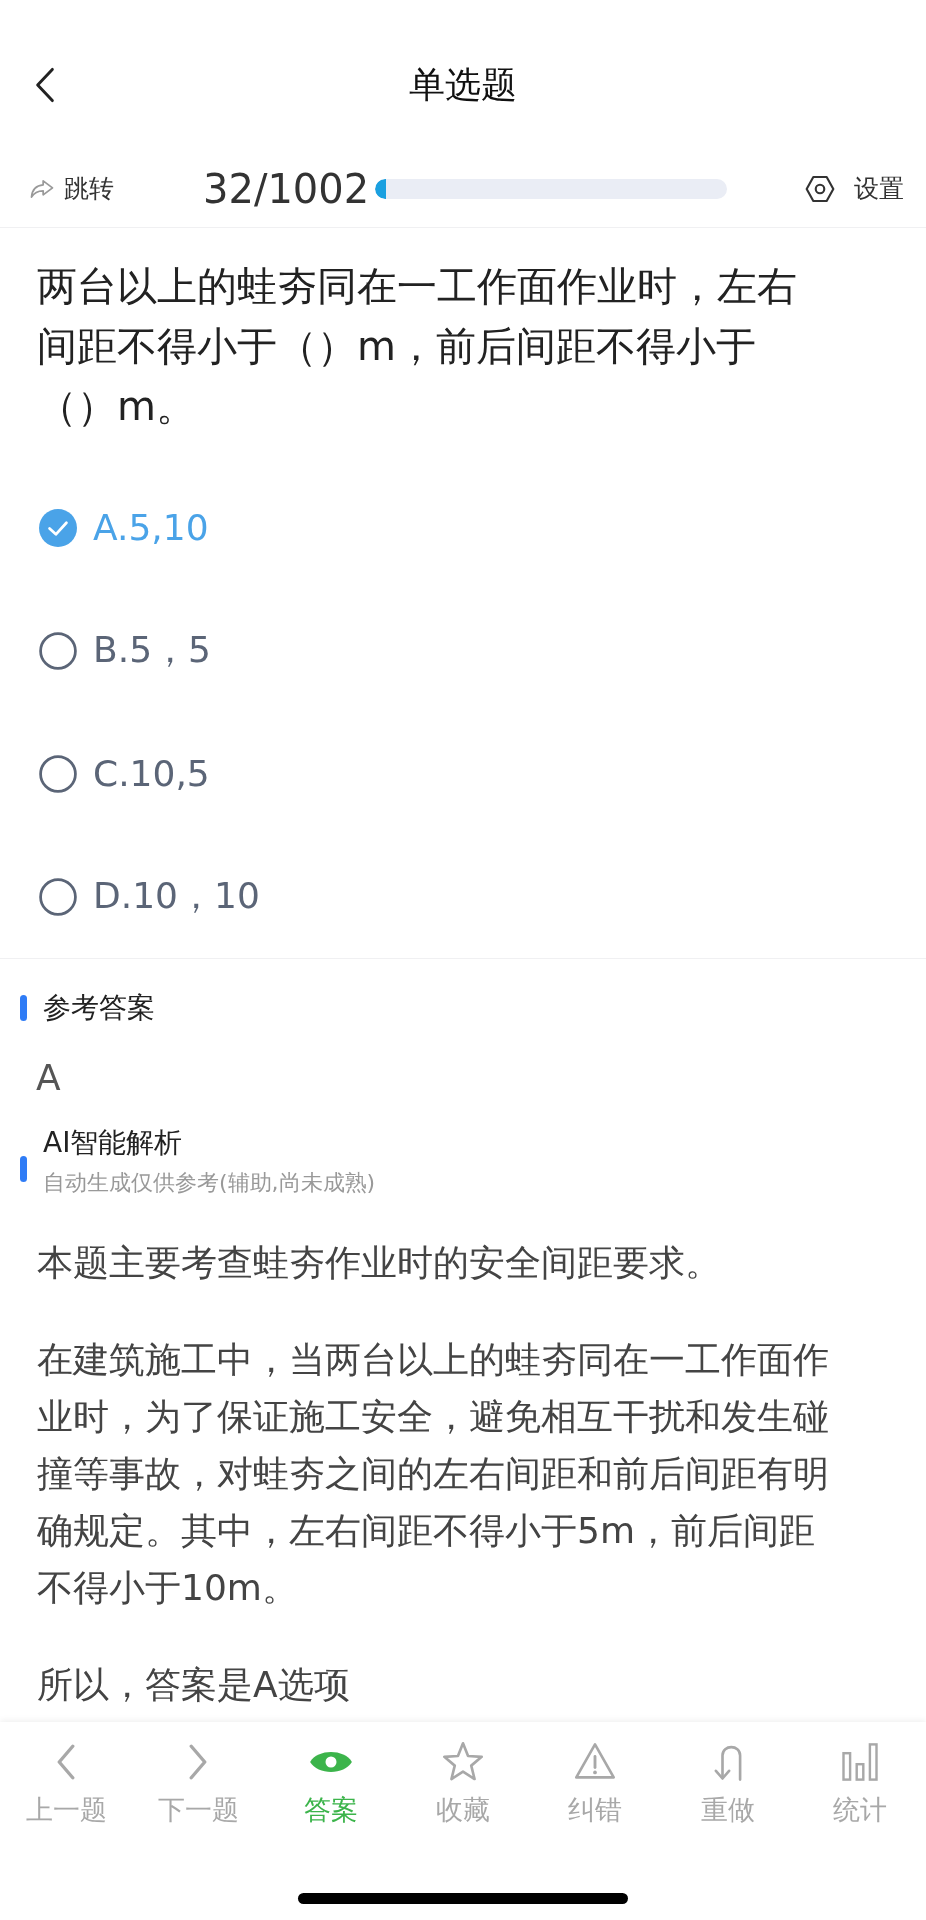 Image resolution: width=926 pixels, height=1920 pixels. What do you see at coordinates (463, 527) in the screenshot?
I see `answer-option: A.5,10` at bounding box center [463, 527].